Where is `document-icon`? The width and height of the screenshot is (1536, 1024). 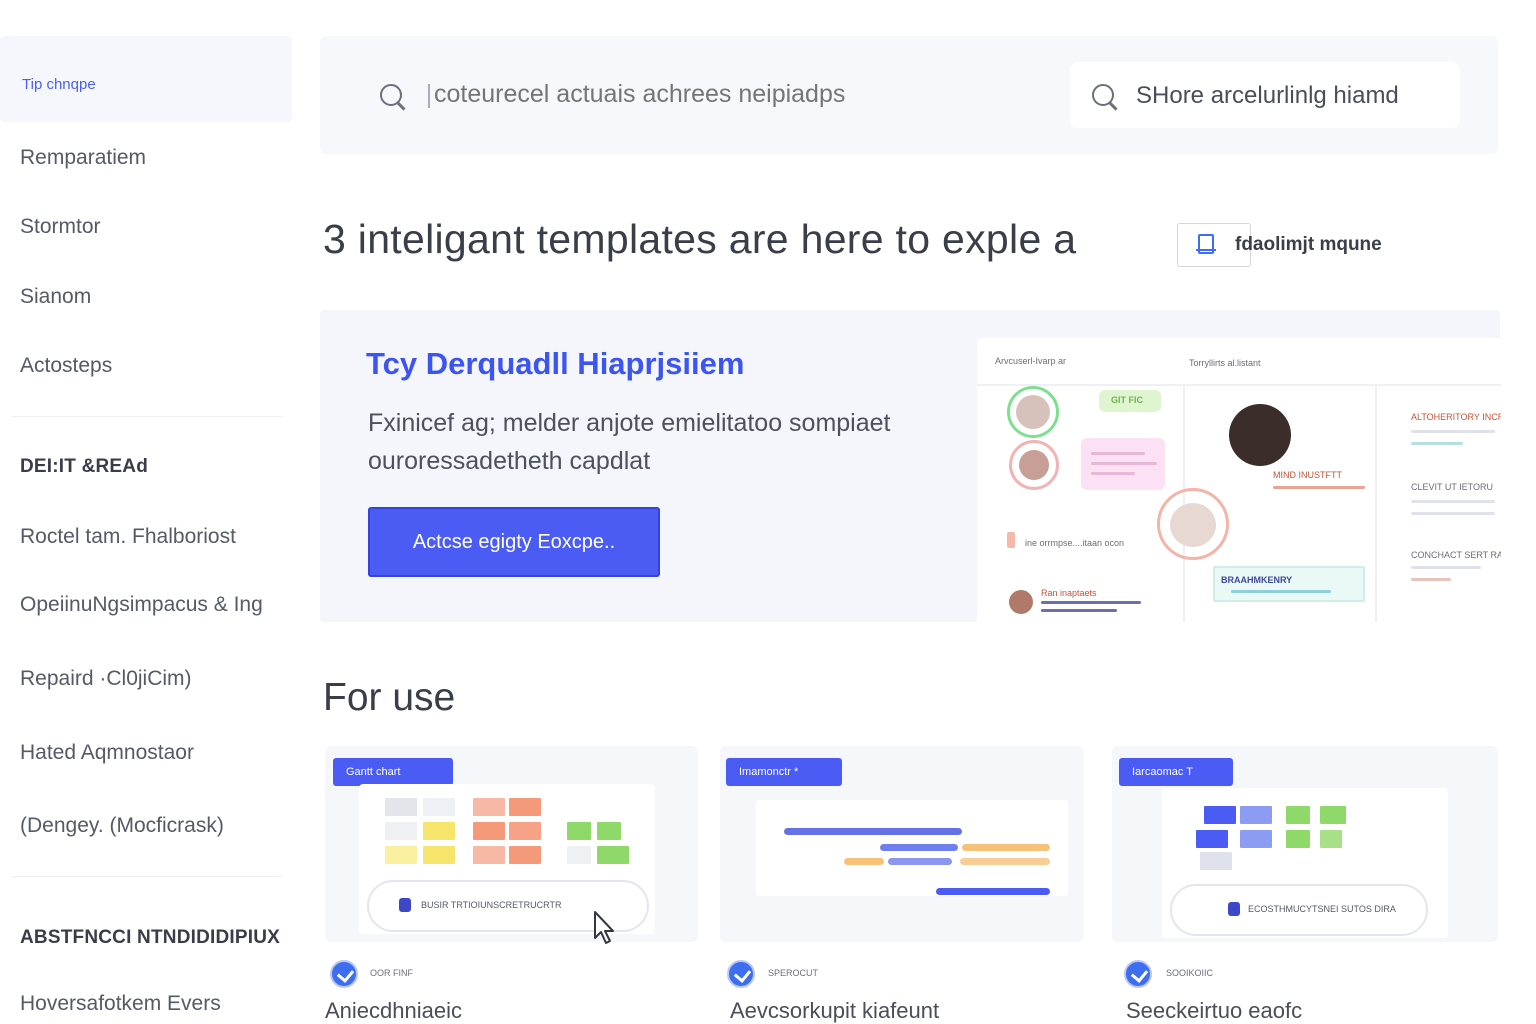 document-icon is located at coordinates (1206, 244).